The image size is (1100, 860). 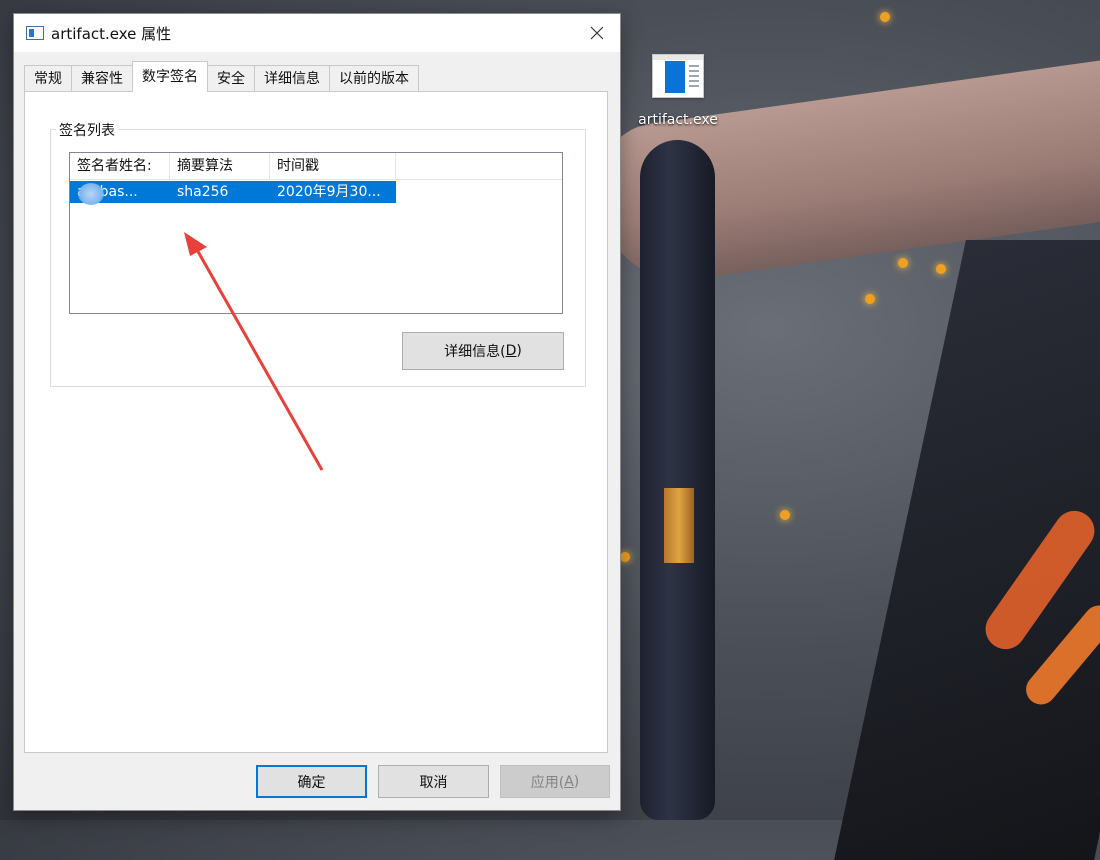 I want to click on details-button-mnemonic: D, so click(x=511, y=351).